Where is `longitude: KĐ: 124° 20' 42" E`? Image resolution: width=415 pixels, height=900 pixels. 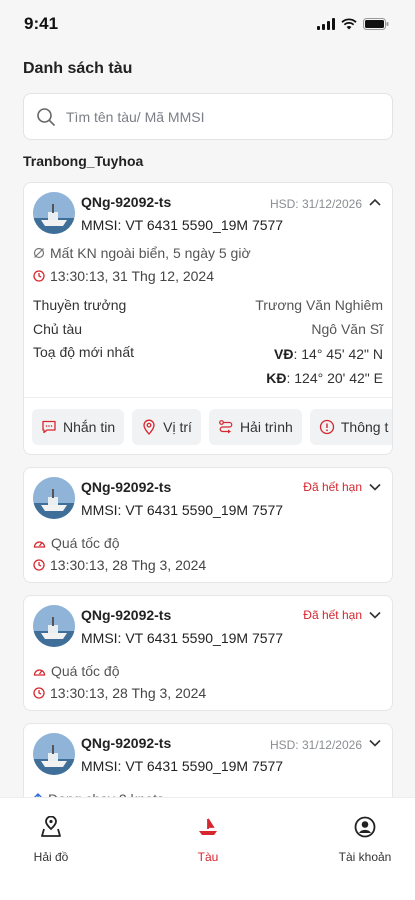
longitude: KĐ: 124° 20' 42" E is located at coordinates (324, 378).